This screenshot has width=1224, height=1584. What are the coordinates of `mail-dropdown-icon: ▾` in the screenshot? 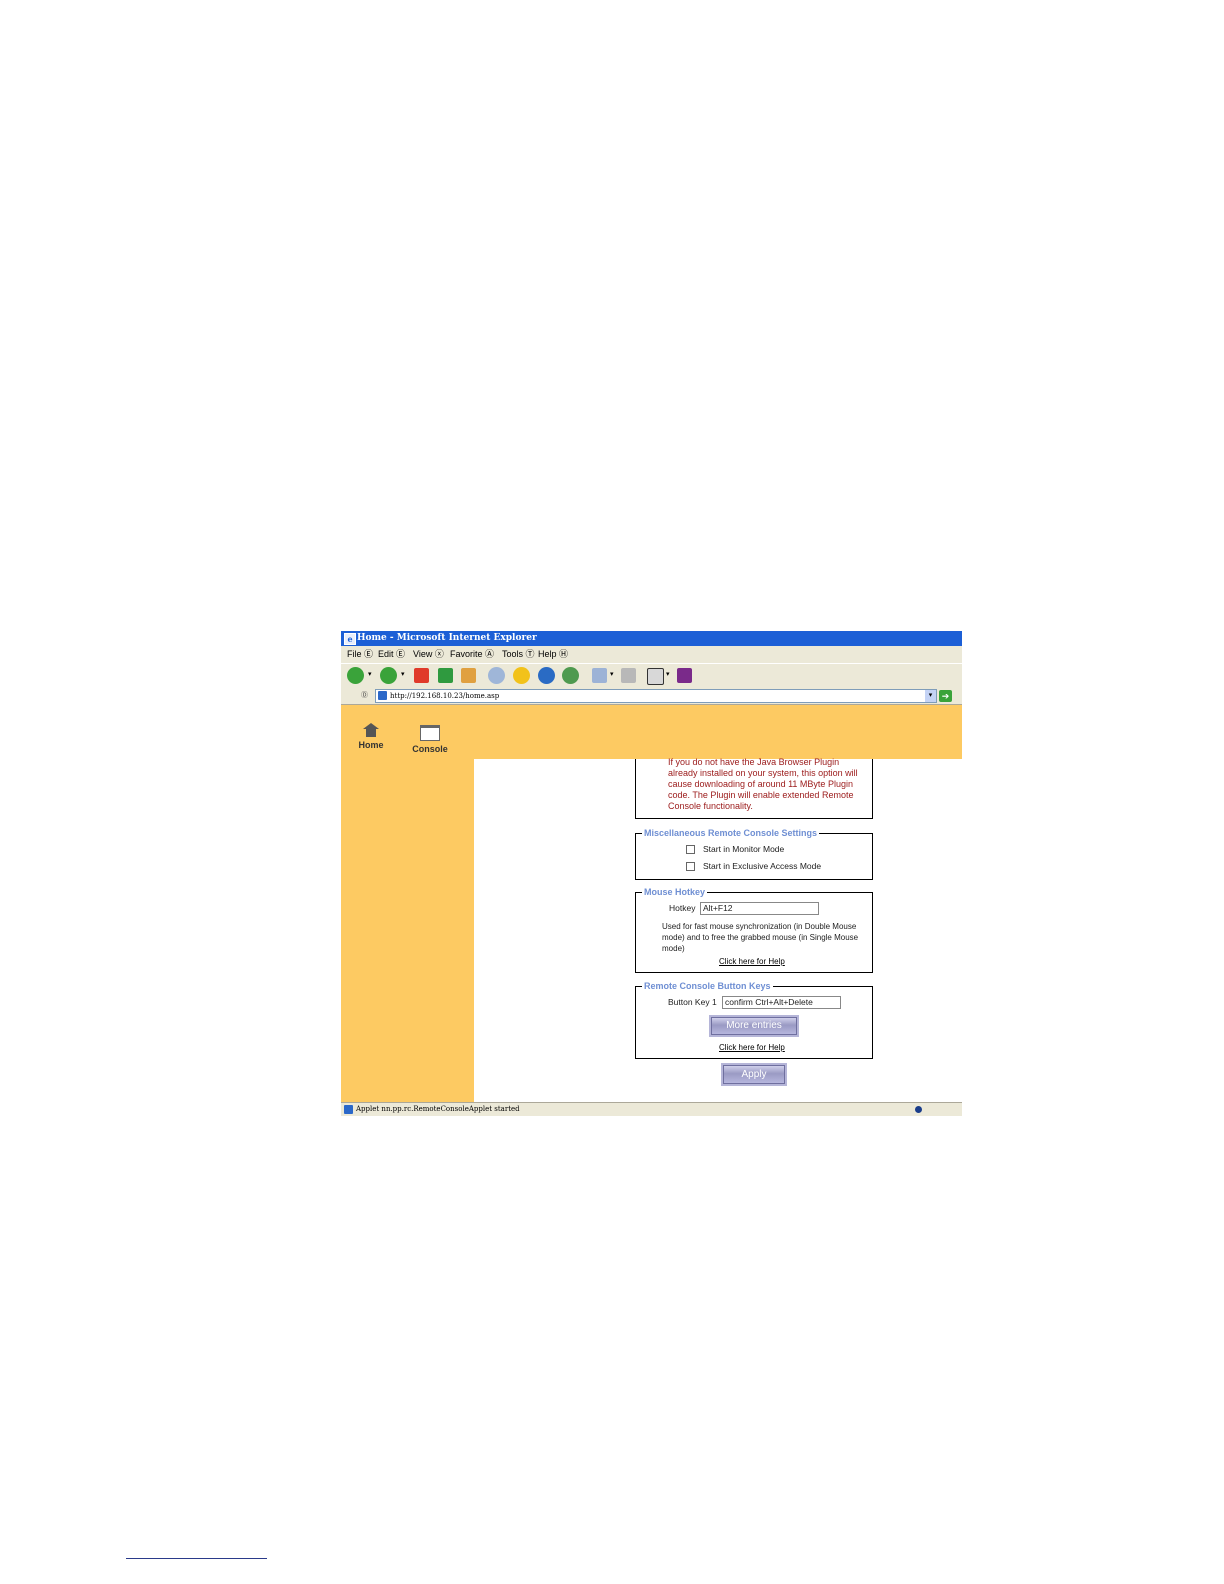 It's located at (612, 674).